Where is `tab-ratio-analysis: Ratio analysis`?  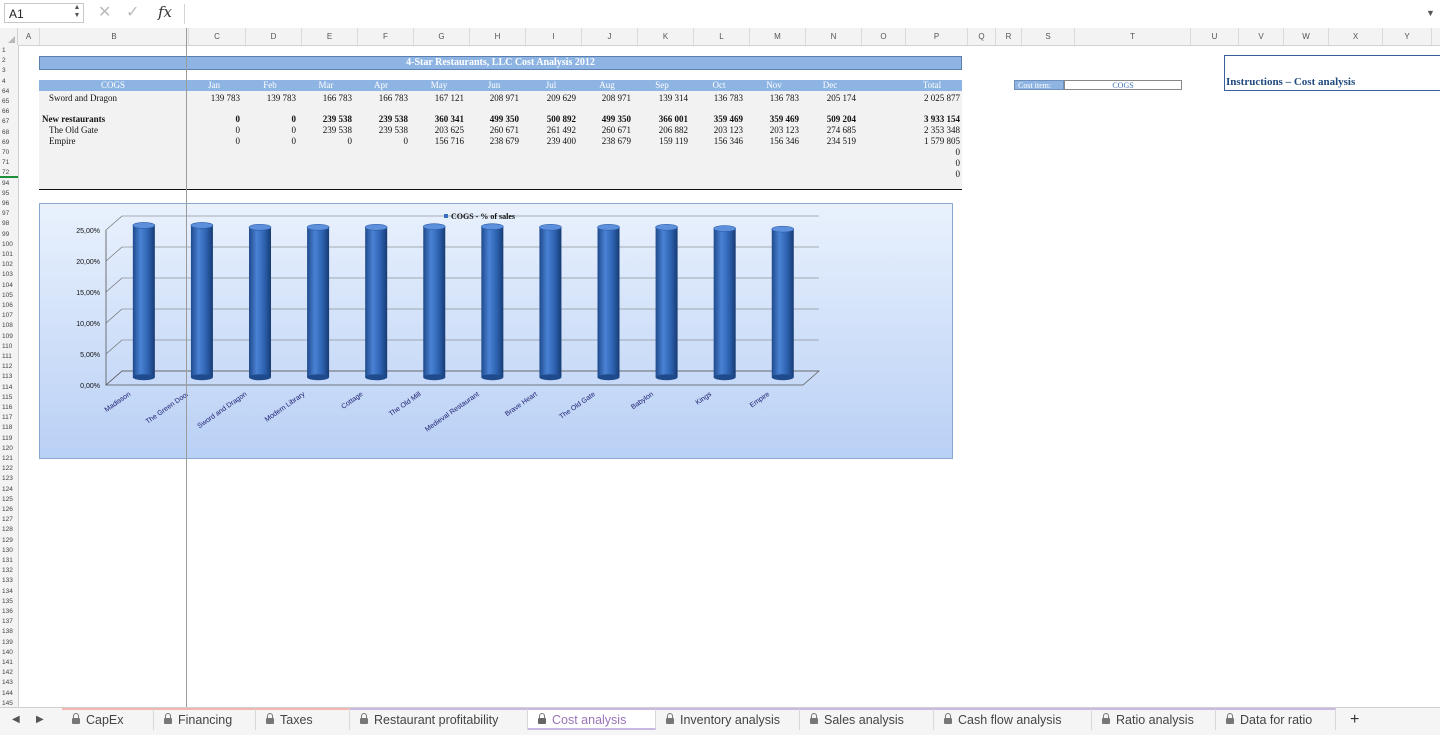
tab-ratio-analysis: Ratio analysis is located at coordinates (1154, 719).